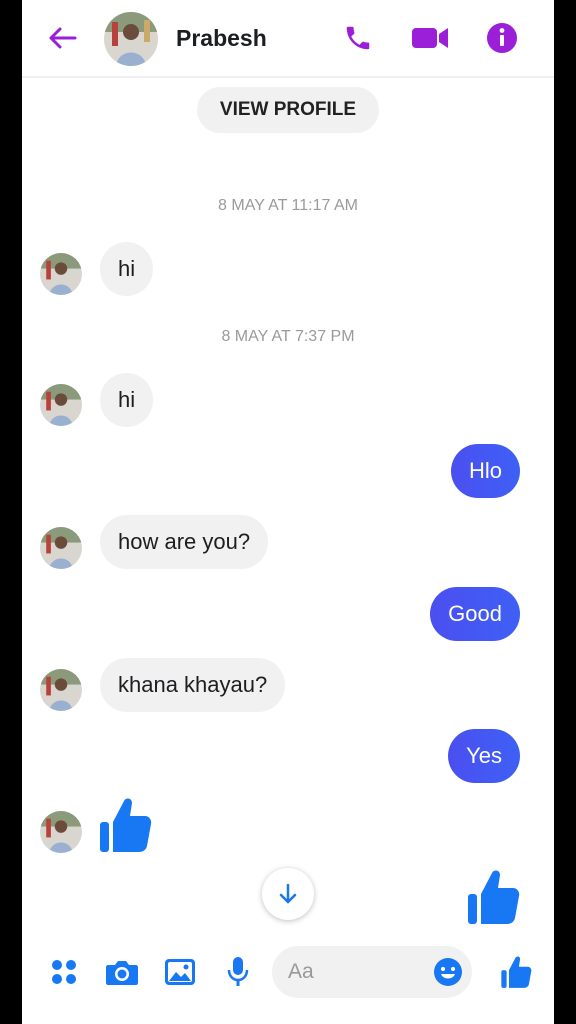  I want to click on contact-name: Prabesh, so click(221, 38).